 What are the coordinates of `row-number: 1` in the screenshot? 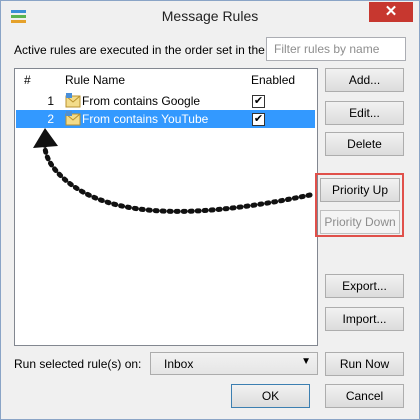 It's located at (50, 101).